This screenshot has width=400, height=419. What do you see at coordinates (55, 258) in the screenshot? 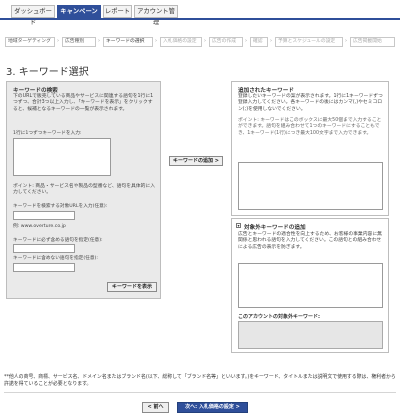
I see `exclude-words-label: キーワードに含めない語句を指定(任意):` at bounding box center [55, 258].